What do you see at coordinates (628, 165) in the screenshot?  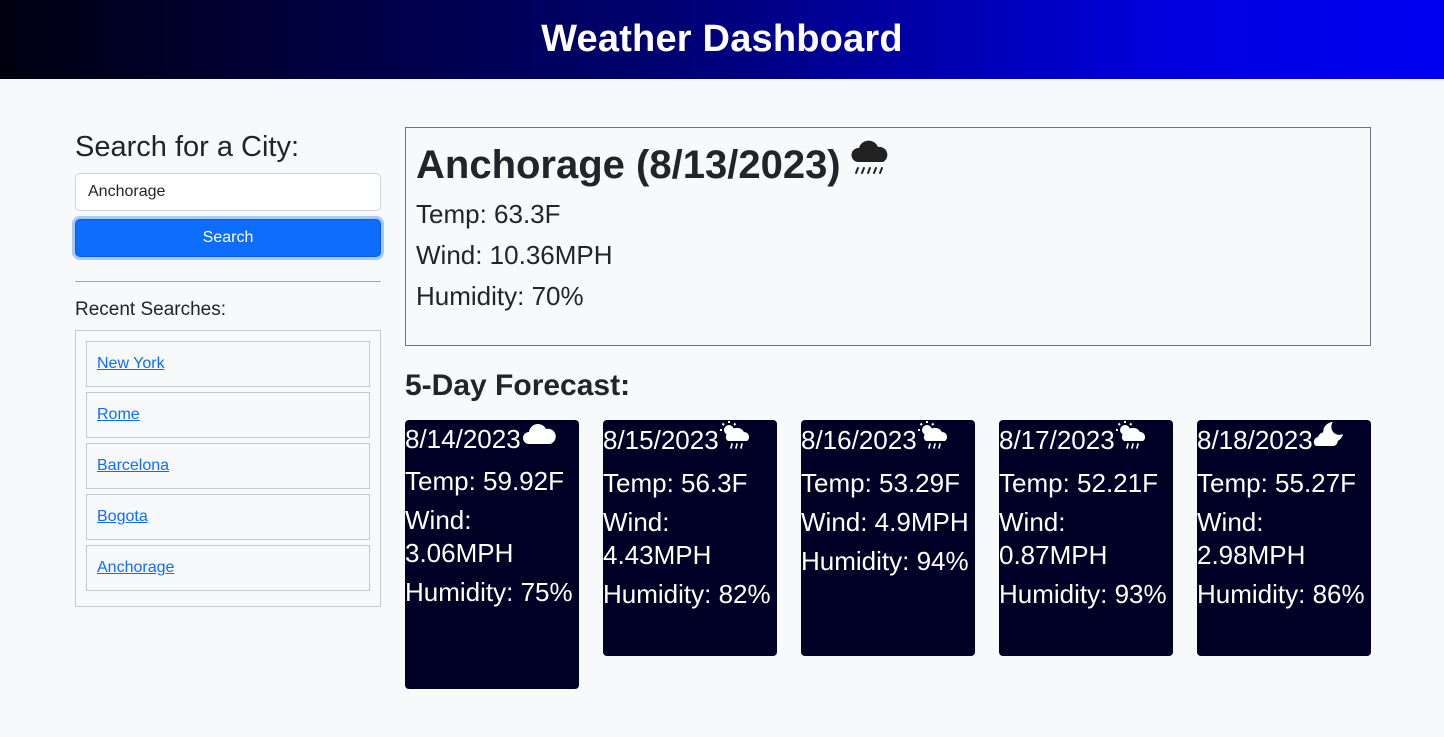 I see `current-weather-title: Anchorage (8/13/2023)` at bounding box center [628, 165].